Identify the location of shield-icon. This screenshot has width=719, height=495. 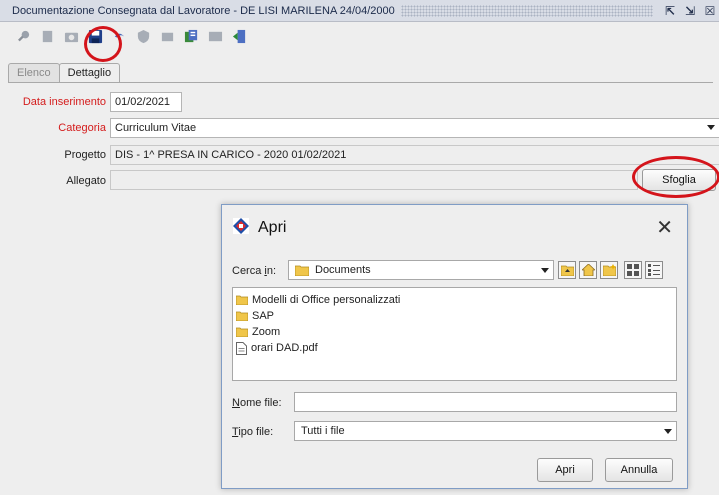
(143, 36).